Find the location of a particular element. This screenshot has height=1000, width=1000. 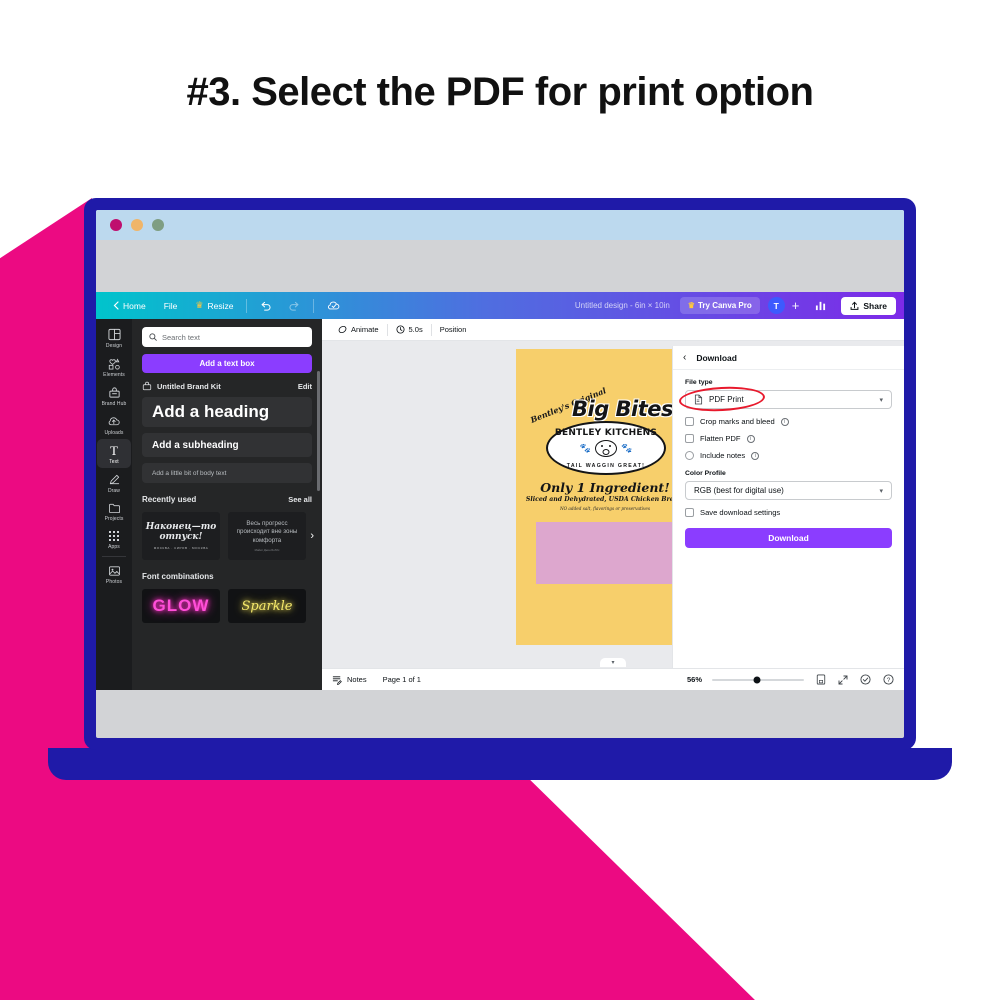

duration-button: 5.0s is located at coordinates (409, 329).